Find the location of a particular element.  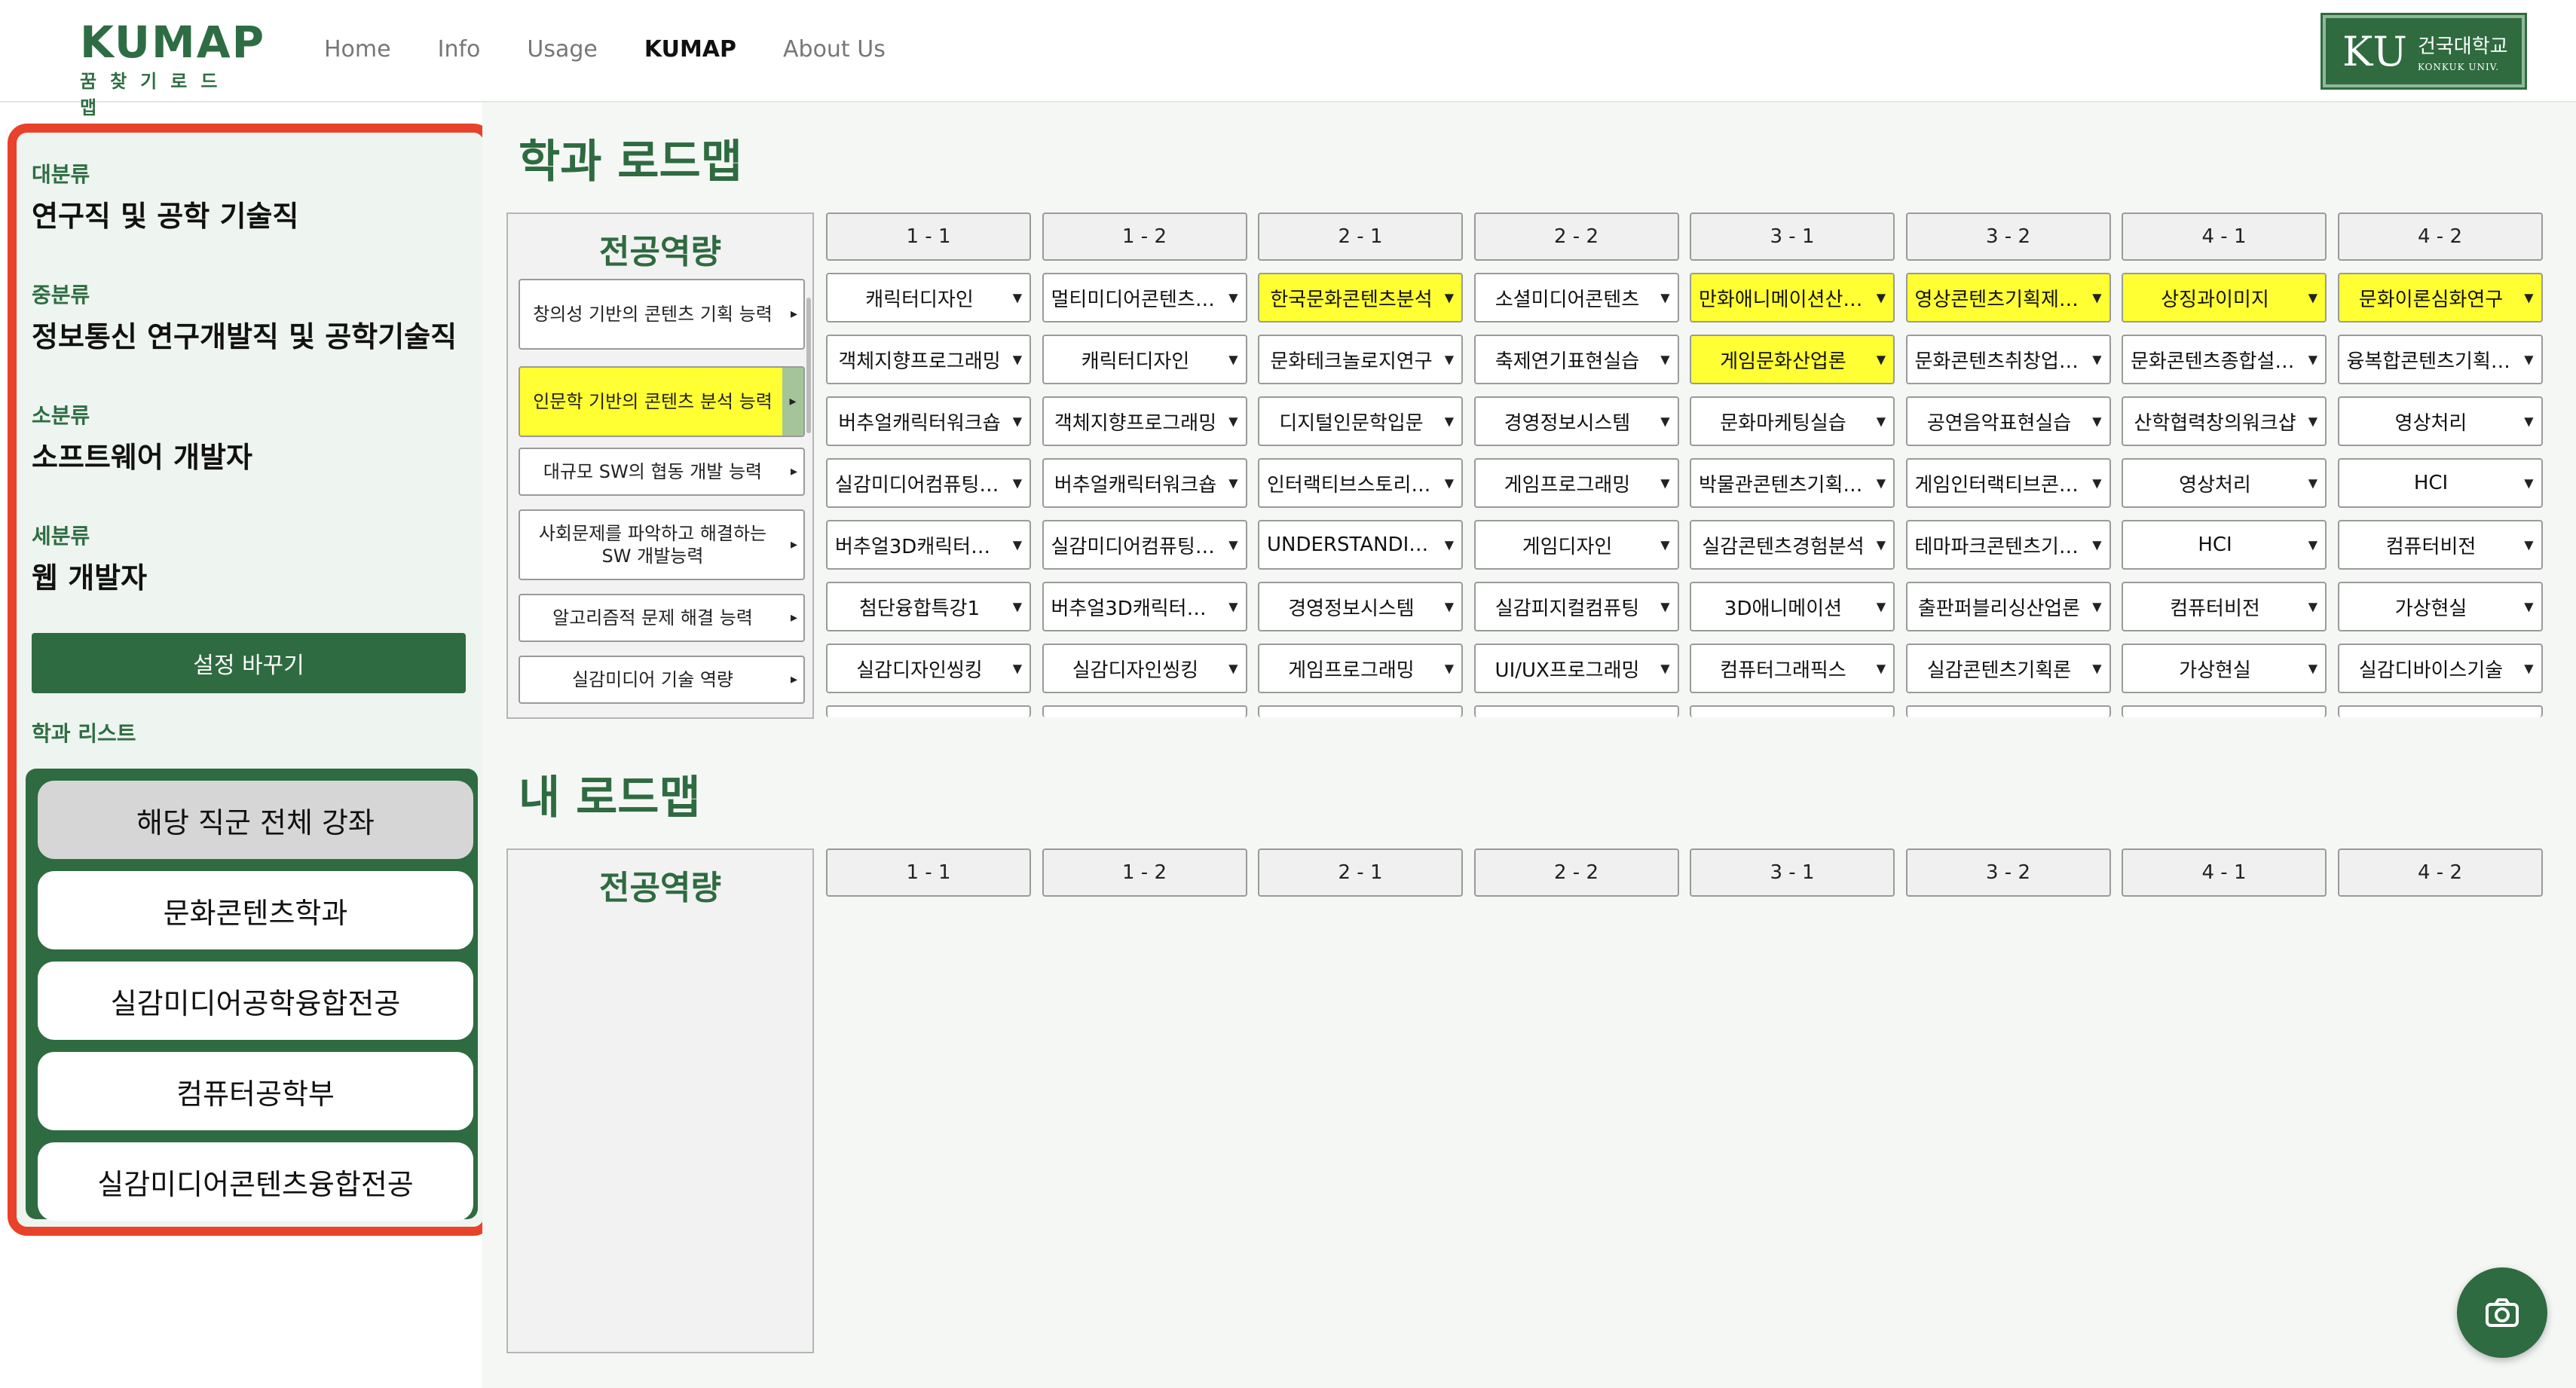

kumap-logo: KUMAP 꿈찾기로드맵 is located at coordinates (173, 68).